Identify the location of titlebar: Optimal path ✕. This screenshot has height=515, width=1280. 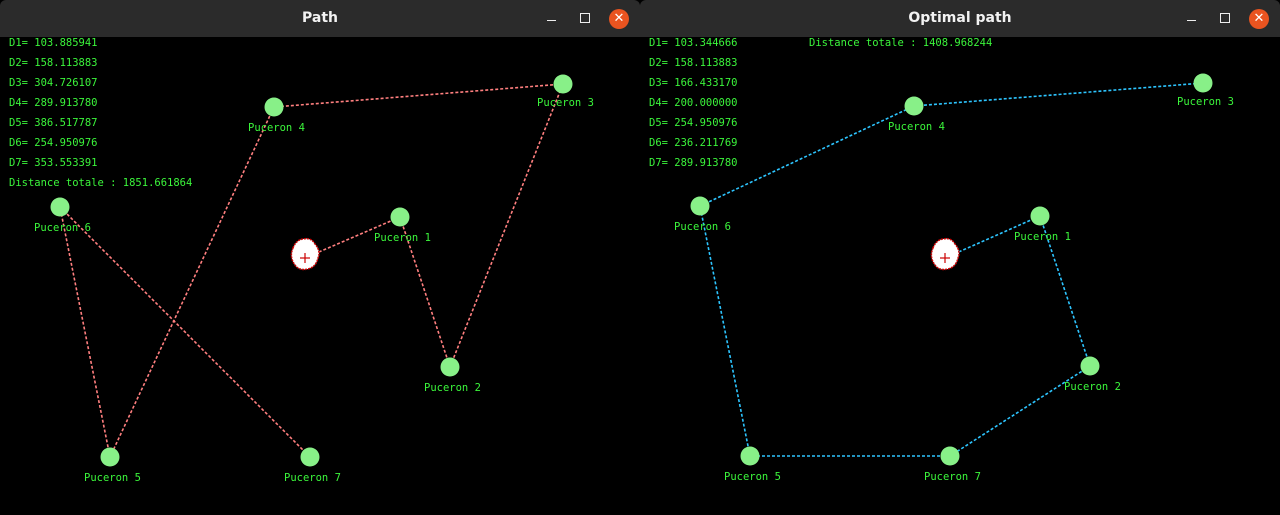
(960, 18).